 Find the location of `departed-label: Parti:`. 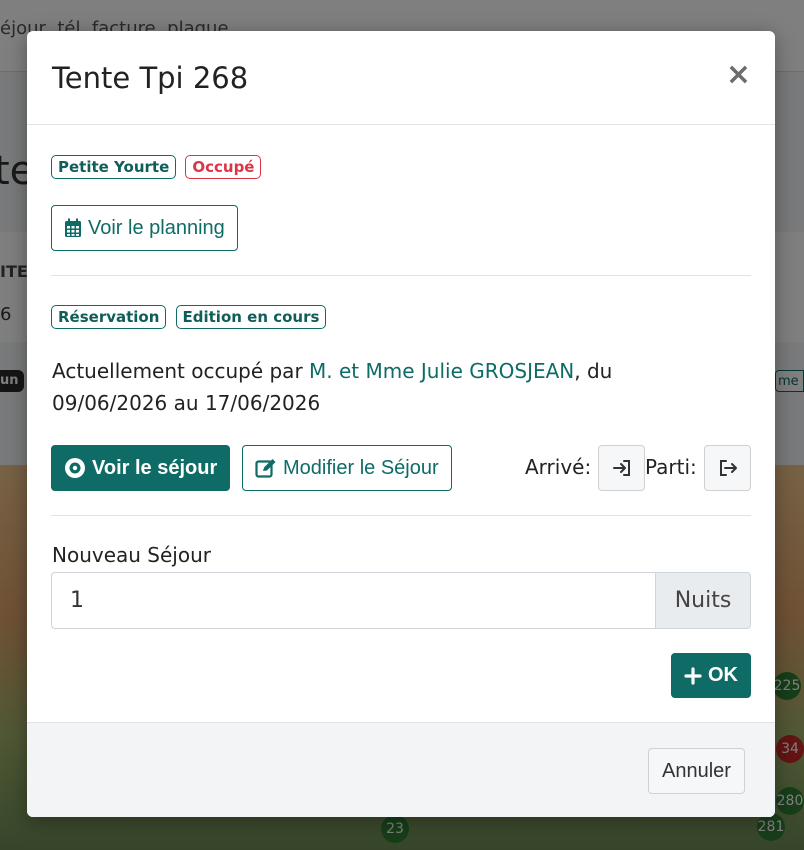

departed-label: Parti: is located at coordinates (671, 467).